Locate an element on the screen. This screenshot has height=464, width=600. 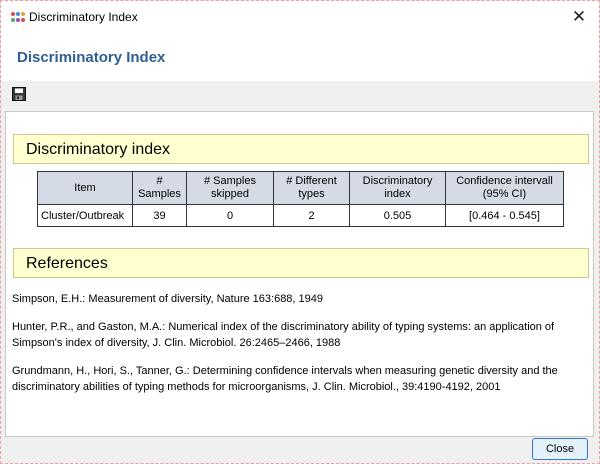
section-title: Discriminatory index is located at coordinates (98, 149).